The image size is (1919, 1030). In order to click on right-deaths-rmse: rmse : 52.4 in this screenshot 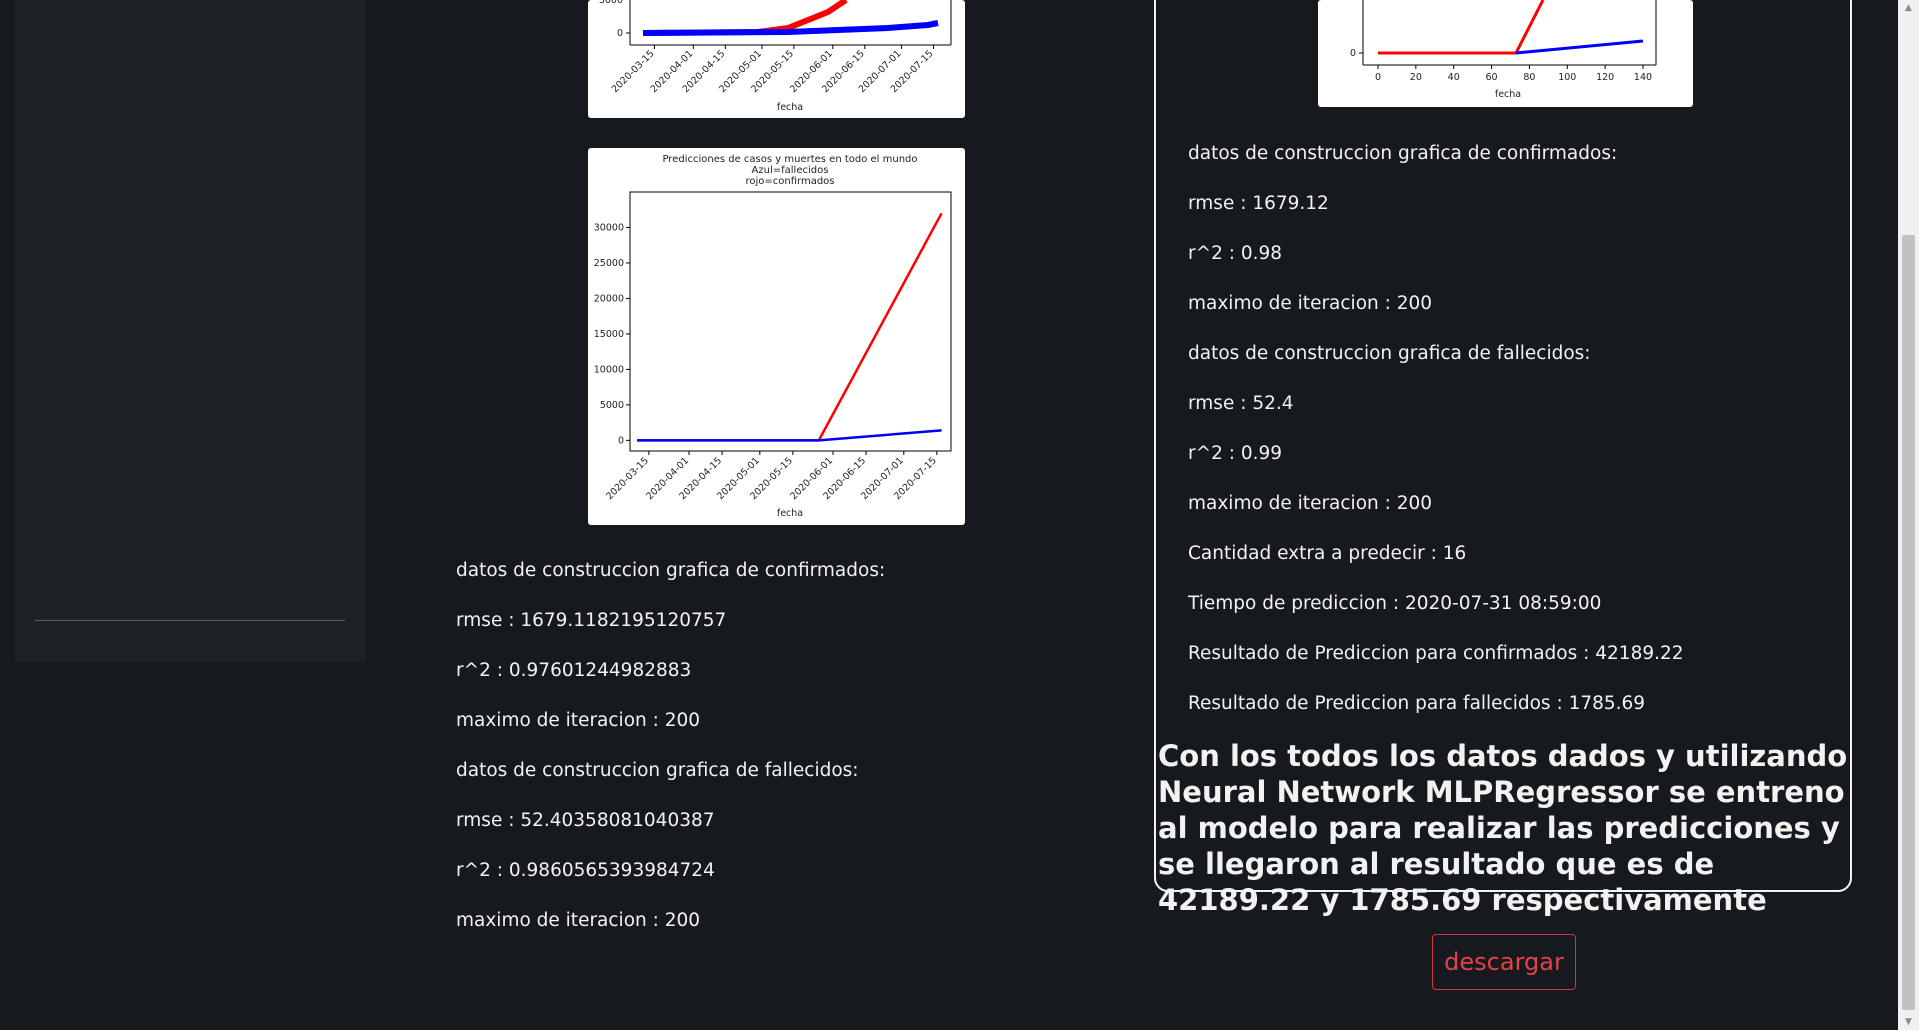, I will do `click(1241, 403)`.